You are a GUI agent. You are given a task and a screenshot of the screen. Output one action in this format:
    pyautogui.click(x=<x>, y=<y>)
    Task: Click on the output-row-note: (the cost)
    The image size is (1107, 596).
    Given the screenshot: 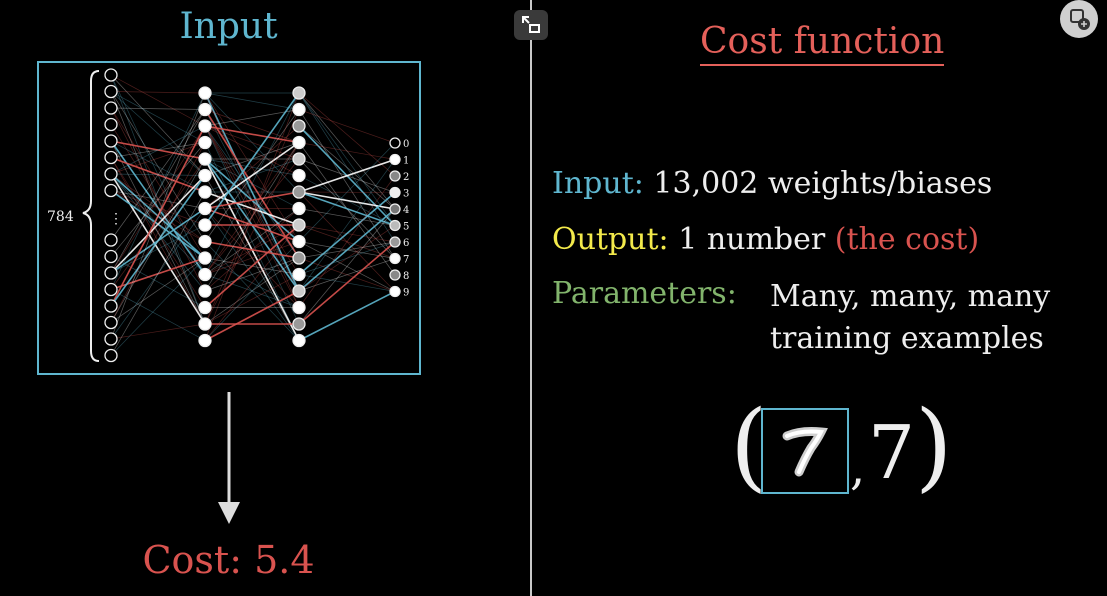 What is the action you would take?
    pyautogui.click(x=907, y=239)
    